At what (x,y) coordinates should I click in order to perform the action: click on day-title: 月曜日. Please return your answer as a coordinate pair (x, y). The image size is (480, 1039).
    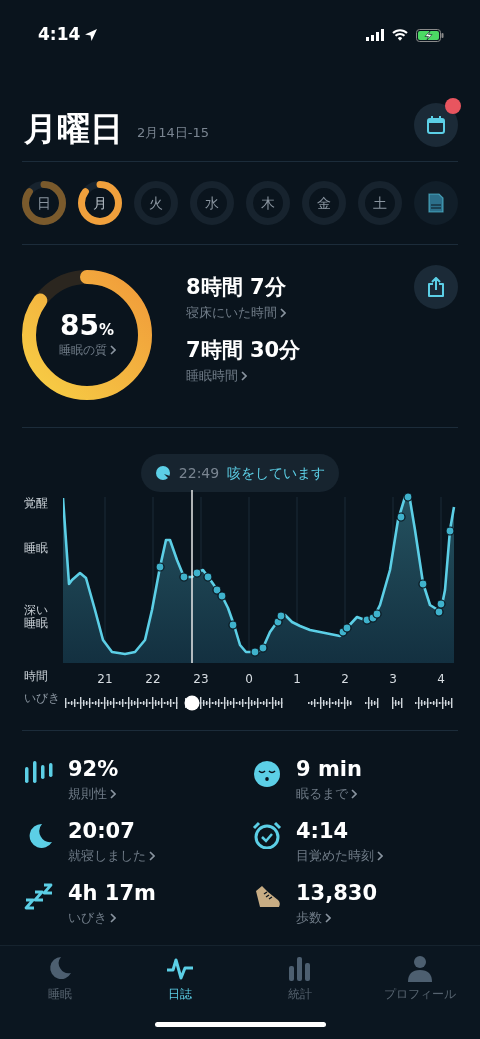
    Looking at the image, I should click on (73, 128).